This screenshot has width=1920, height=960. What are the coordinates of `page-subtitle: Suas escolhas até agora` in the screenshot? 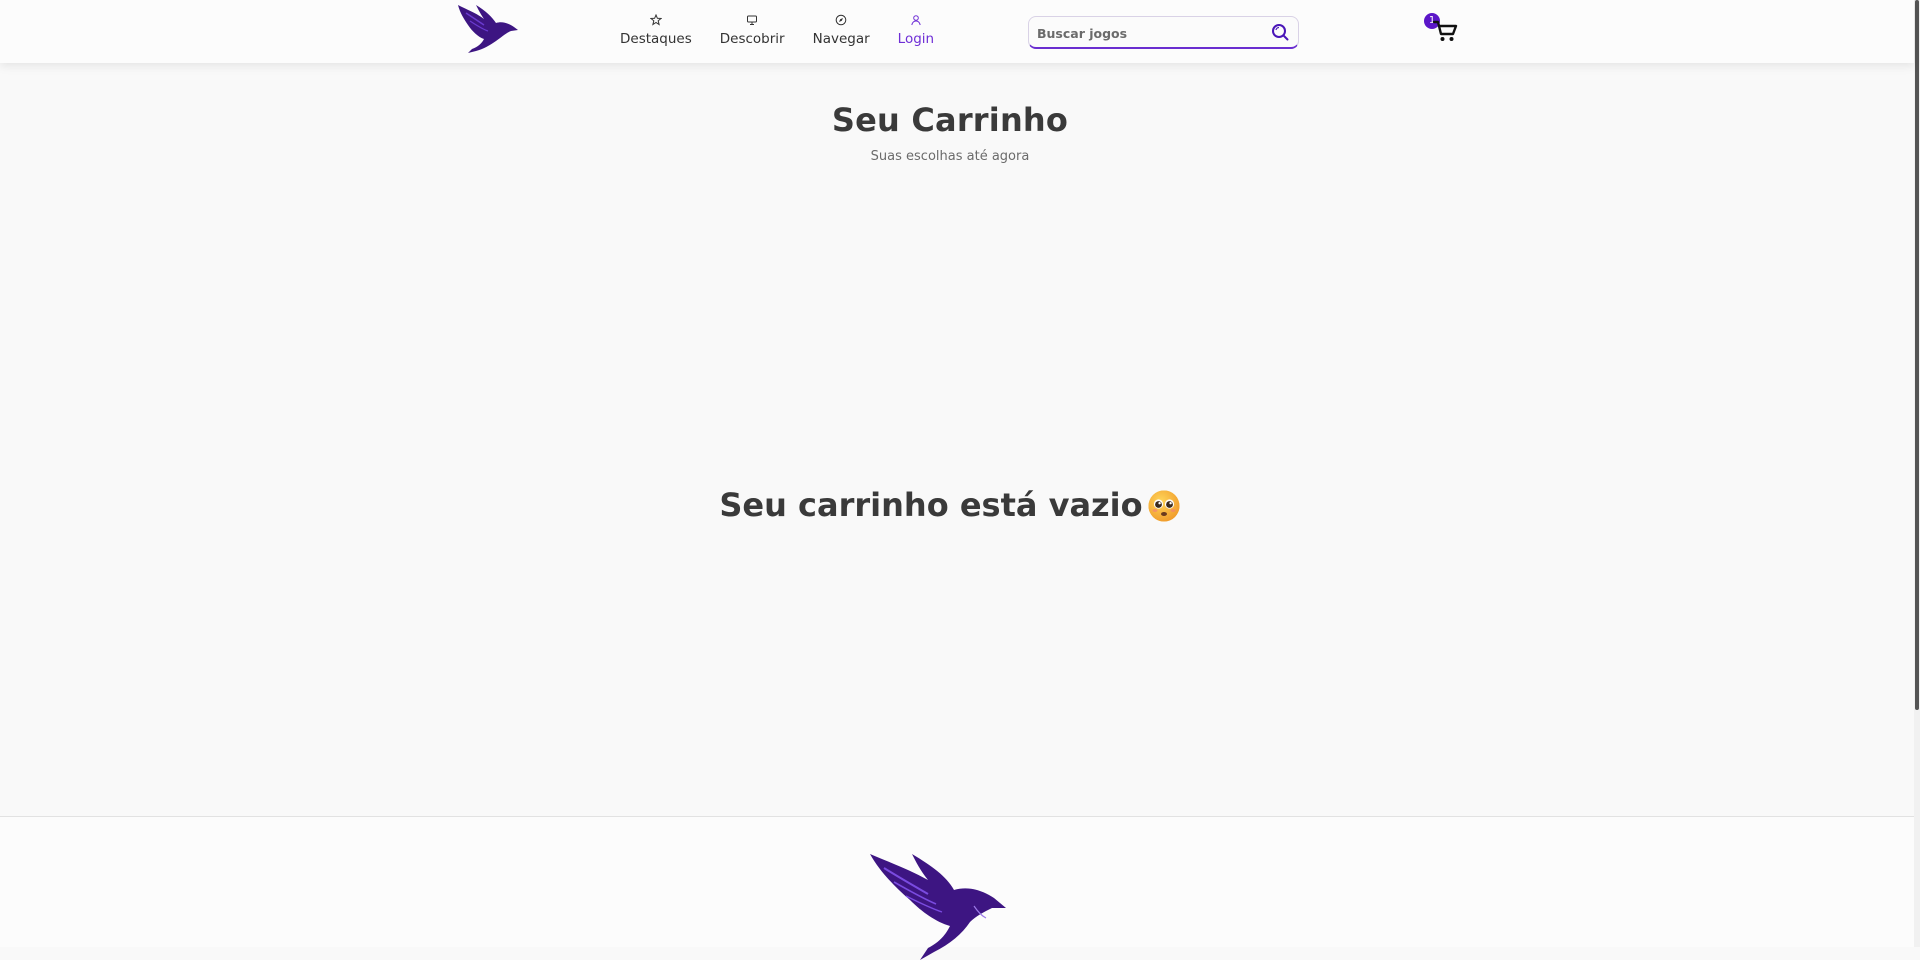 It's located at (950, 156).